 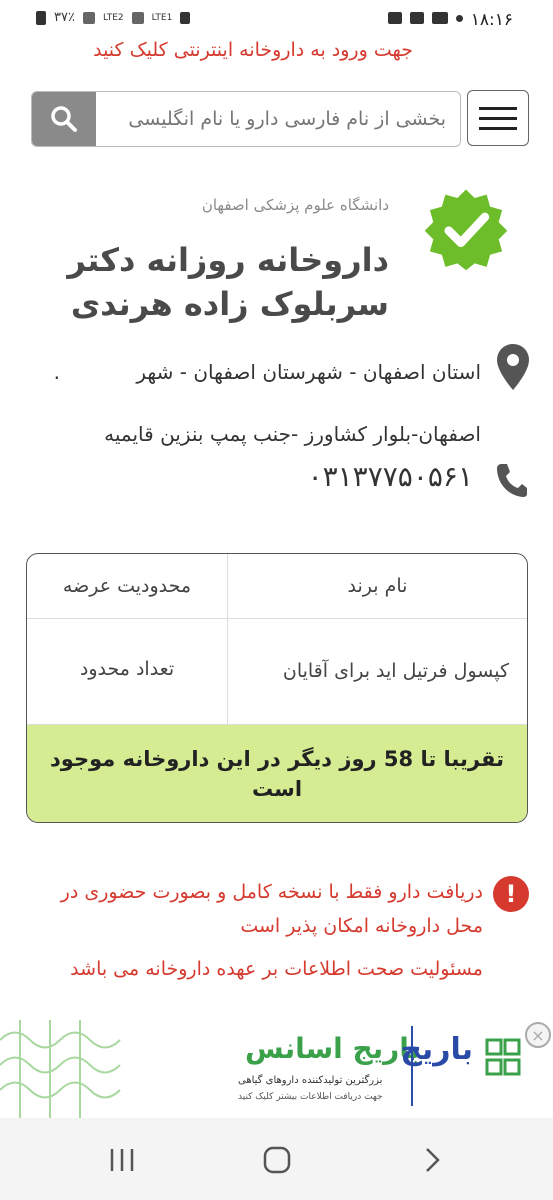 I want to click on signal-icon, so click(x=88, y=17).